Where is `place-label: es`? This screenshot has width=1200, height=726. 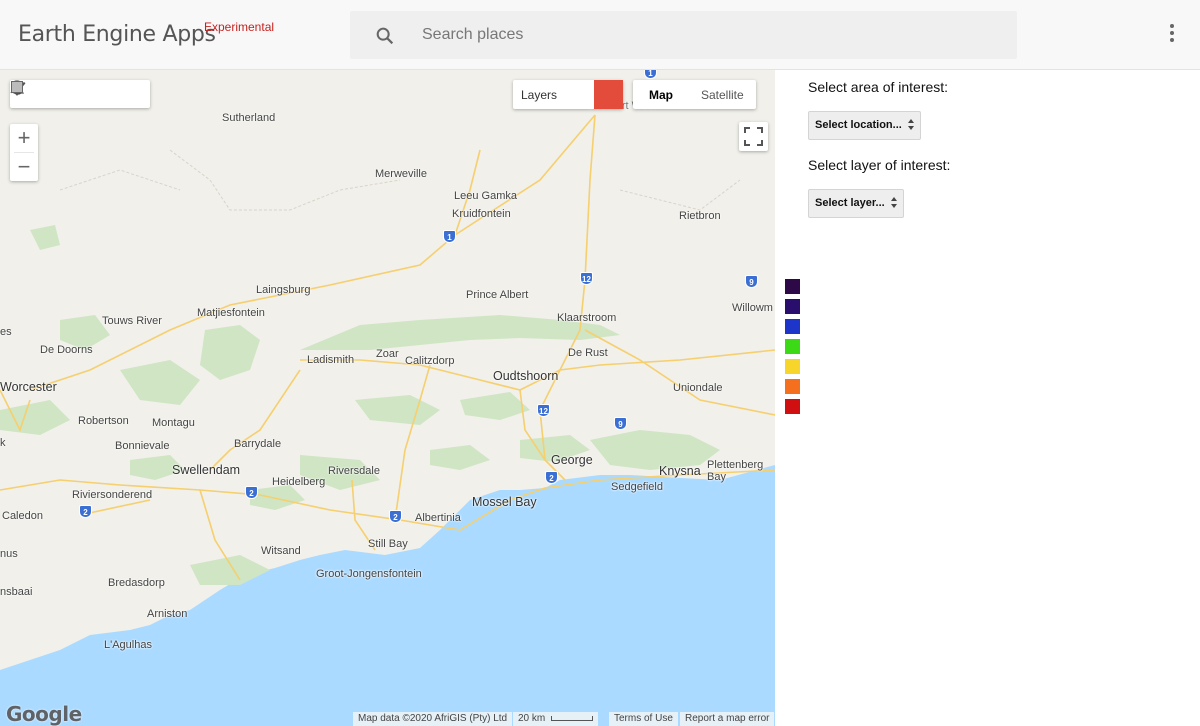 place-label: es is located at coordinates (6, 332).